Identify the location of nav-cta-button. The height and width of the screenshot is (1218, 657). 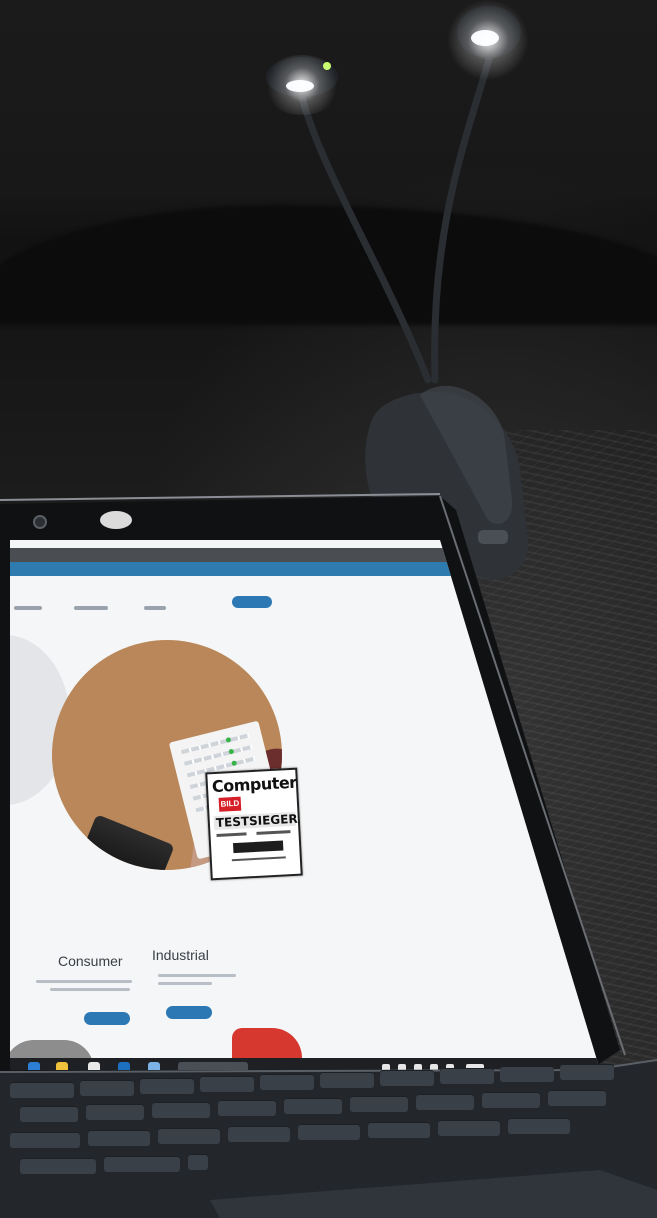
(252, 602).